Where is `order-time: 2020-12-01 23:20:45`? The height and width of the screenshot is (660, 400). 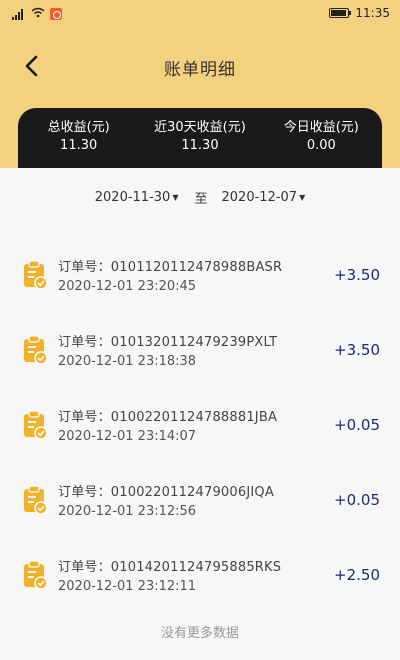 order-time: 2020-12-01 23:20:45 is located at coordinates (127, 286).